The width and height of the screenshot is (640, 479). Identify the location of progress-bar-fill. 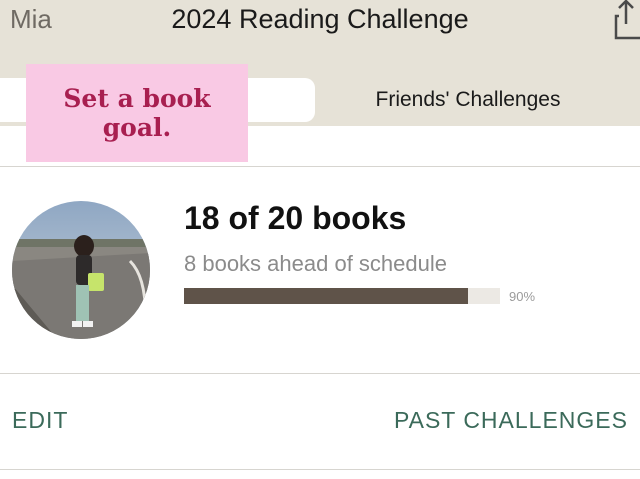
(326, 296).